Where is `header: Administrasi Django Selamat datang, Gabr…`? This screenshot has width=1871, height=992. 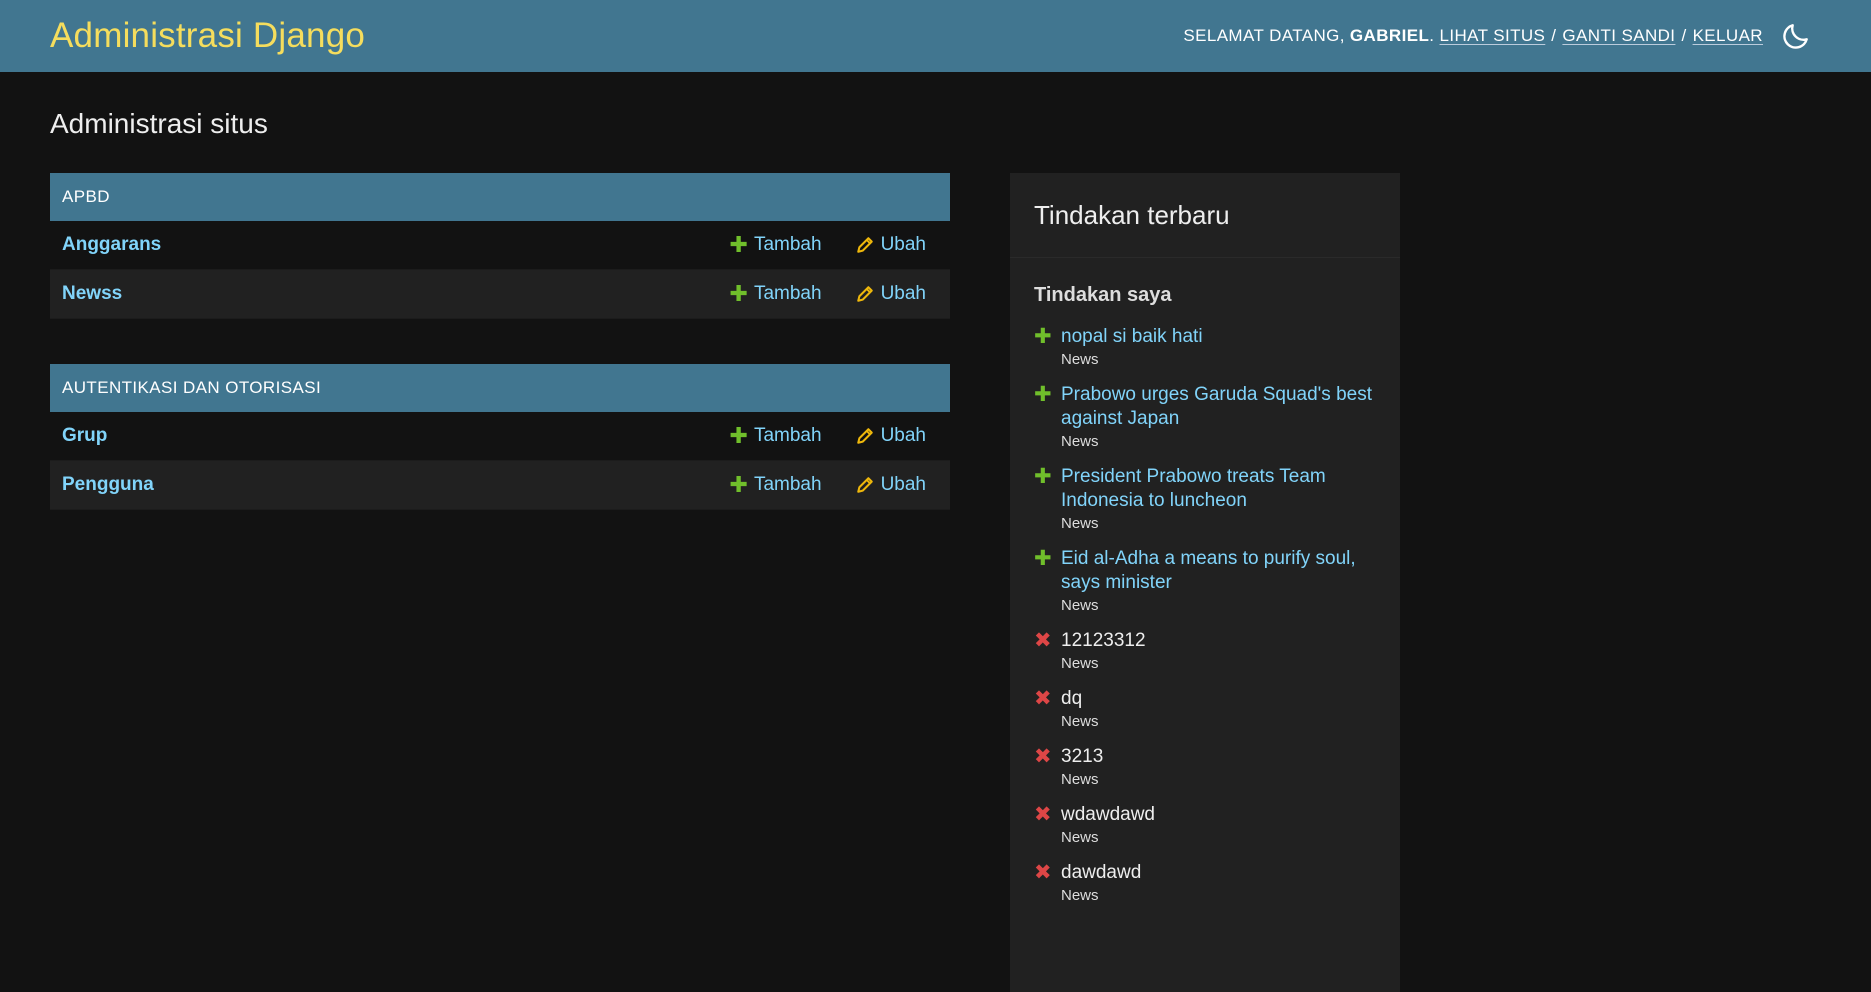 header: Administrasi Django Selamat datang, Gabr… is located at coordinates (935, 36).